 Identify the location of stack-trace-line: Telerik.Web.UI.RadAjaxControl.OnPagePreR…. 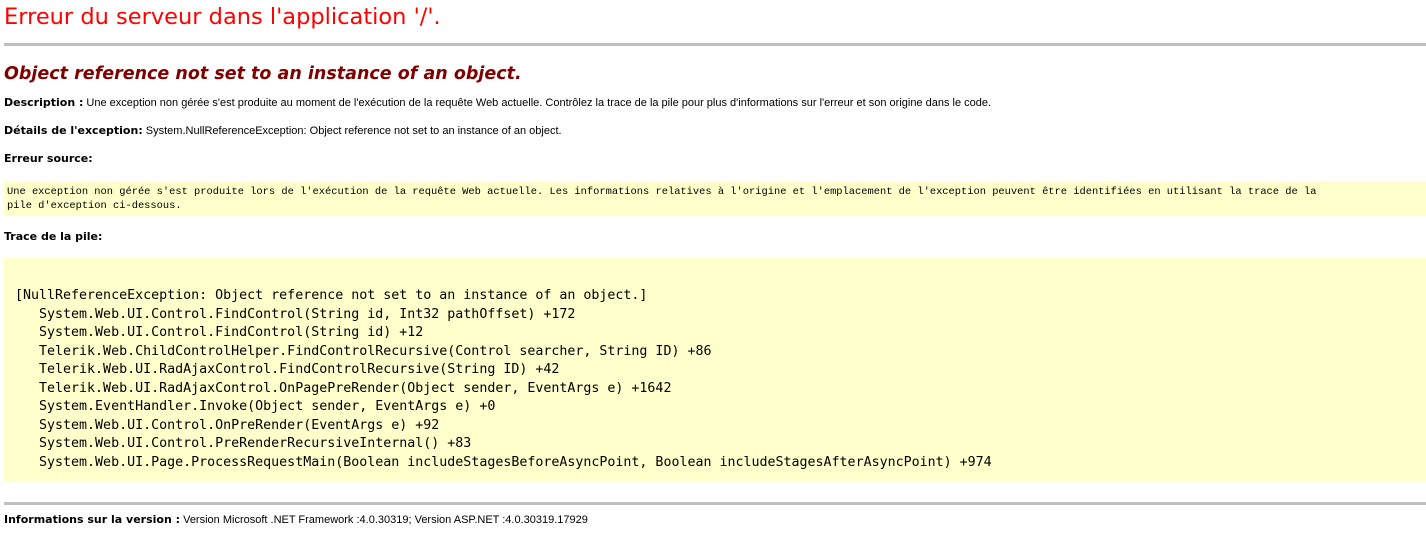
(343, 388).